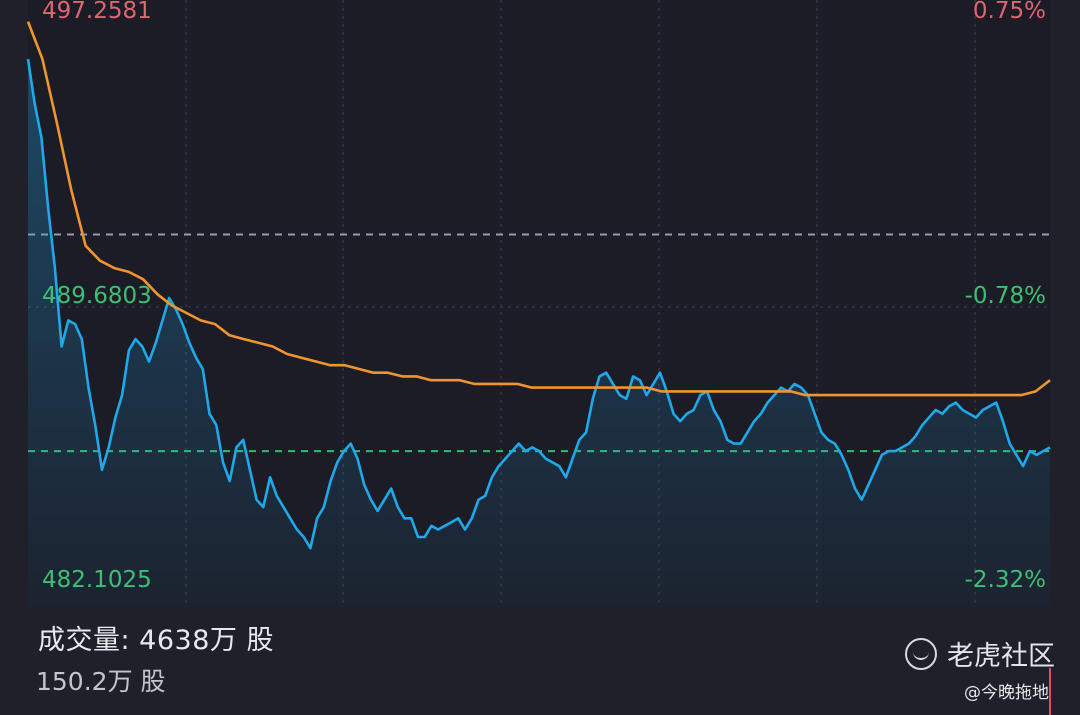 This screenshot has width=1080, height=715. I want to click on y-tick-right-1: -0.78%, so click(1005, 296).